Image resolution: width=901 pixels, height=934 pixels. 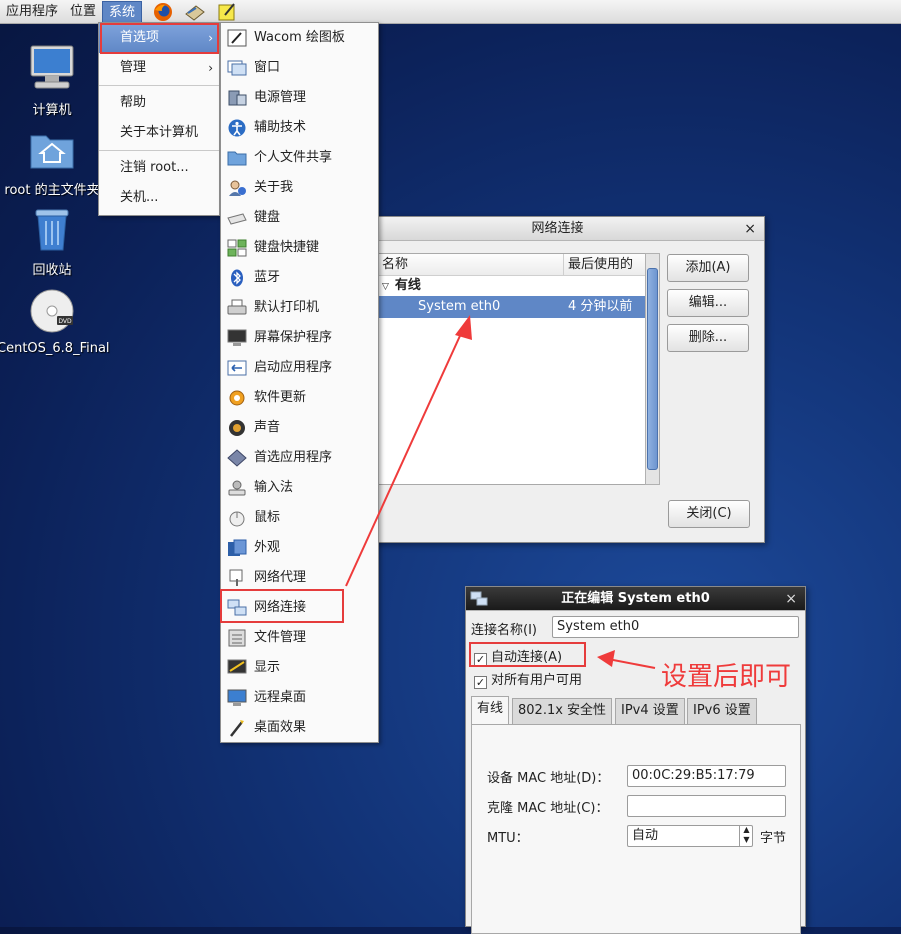 I want to click on arrow-to-auto-connect, so click(x=626, y=659).